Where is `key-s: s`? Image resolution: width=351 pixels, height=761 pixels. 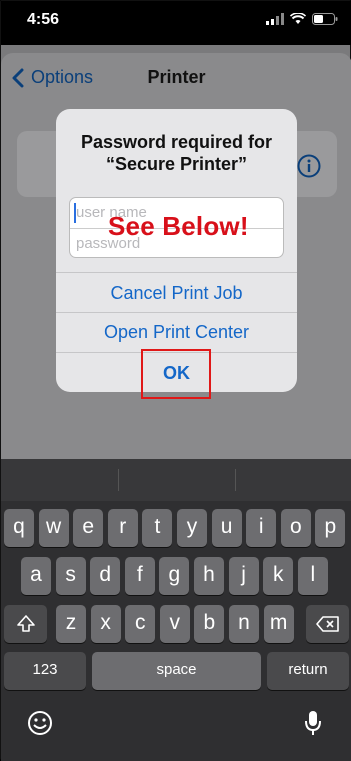
key-s: s is located at coordinates (70, 576).